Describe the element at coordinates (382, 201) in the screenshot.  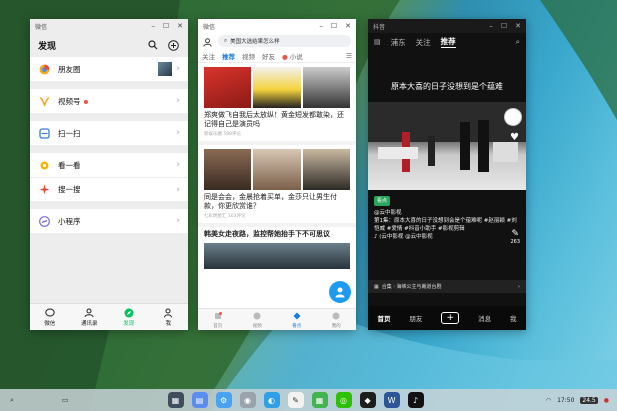
I see `video-tag: 看点` at that location.